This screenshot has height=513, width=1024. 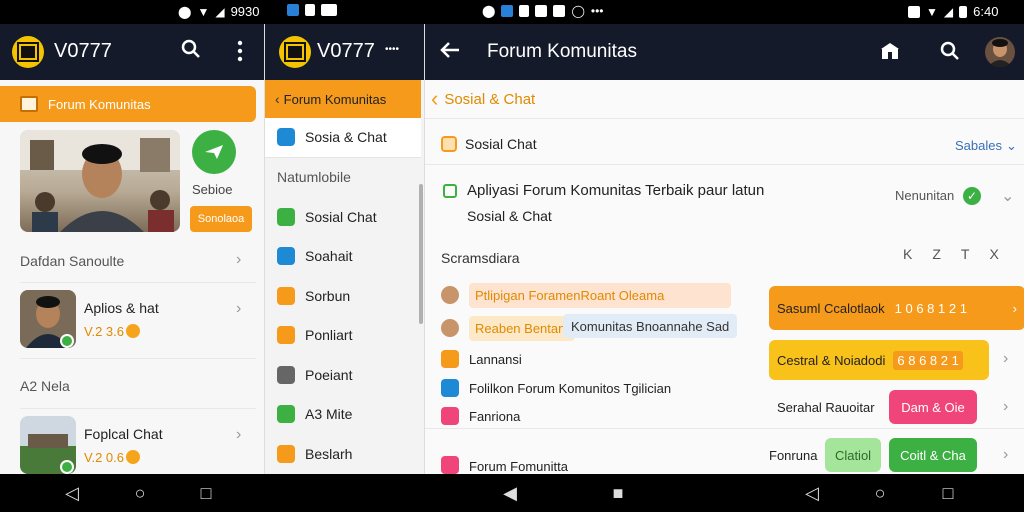 What do you see at coordinates (343, 296) in the screenshot?
I see `menu-item: Sorbun` at bounding box center [343, 296].